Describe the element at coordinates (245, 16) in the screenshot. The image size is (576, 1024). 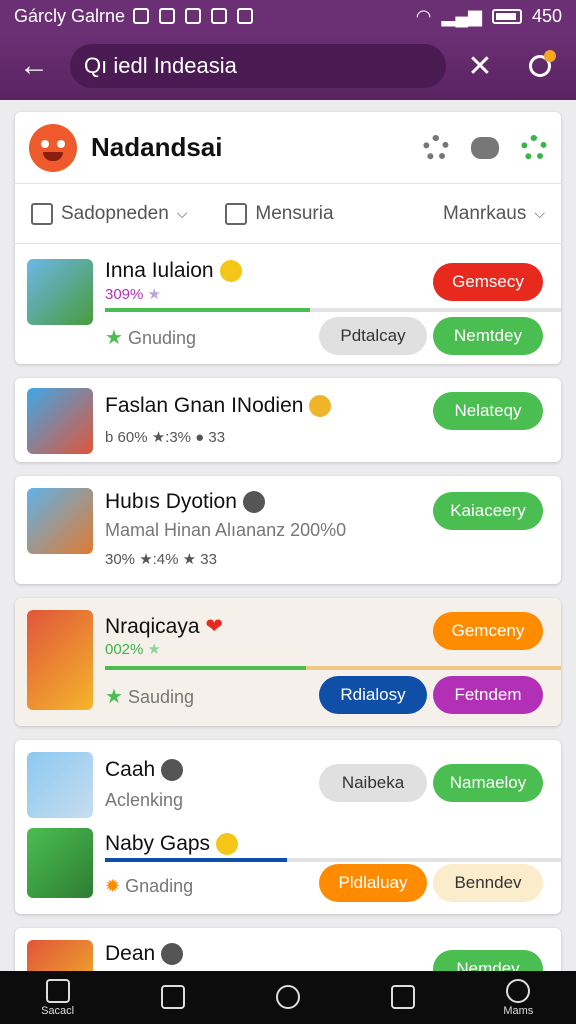
I see `clipboard-icon` at that location.